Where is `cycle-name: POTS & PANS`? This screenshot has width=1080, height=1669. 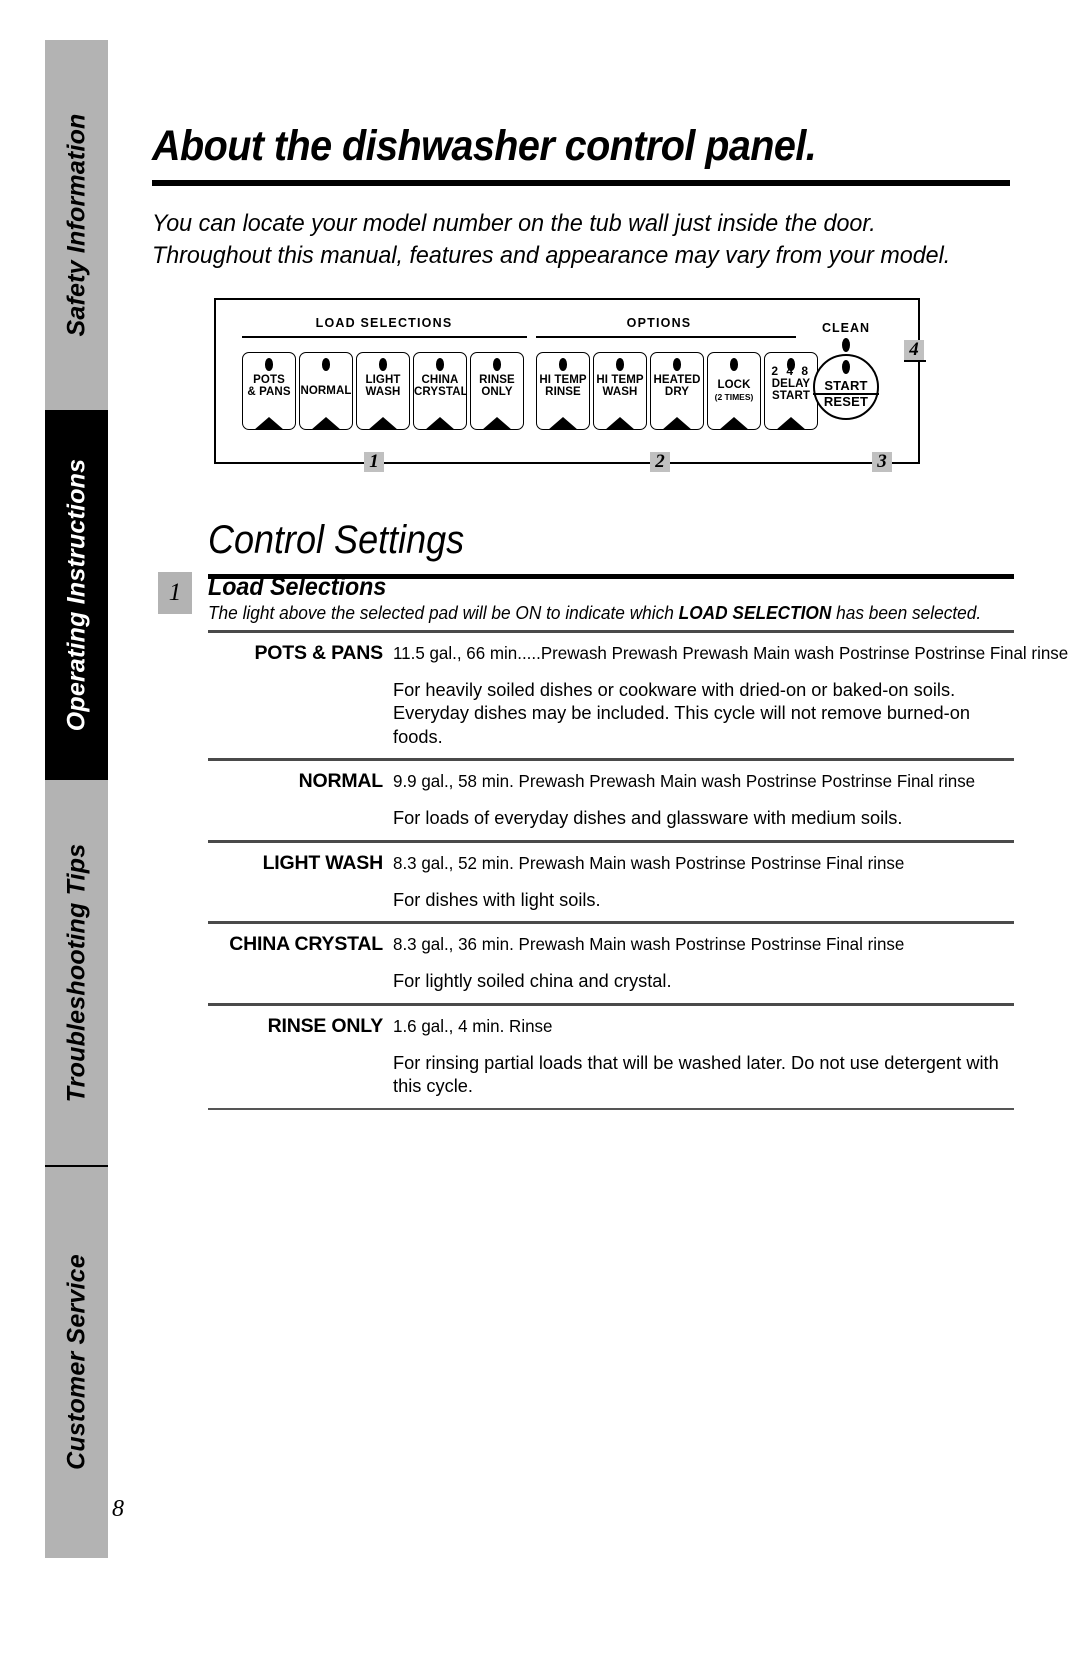
cycle-name: POTS & PANS is located at coordinates (318, 653).